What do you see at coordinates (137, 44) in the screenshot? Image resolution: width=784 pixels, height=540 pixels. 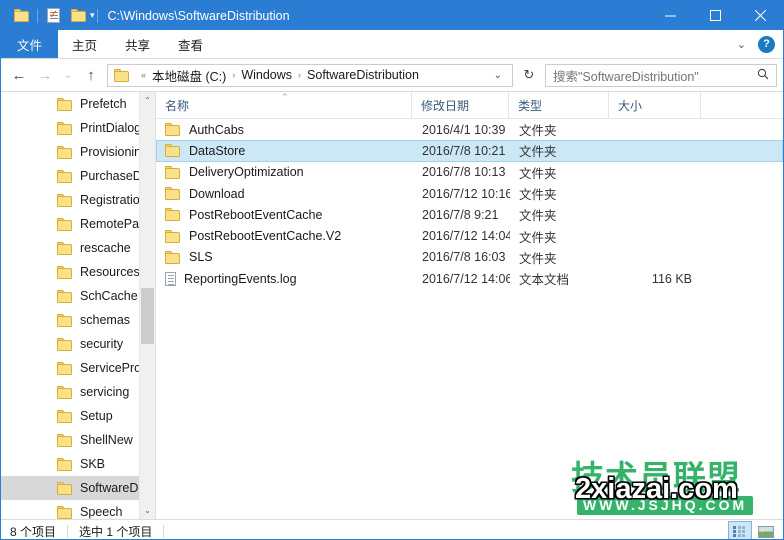 I see `tab-share: 共享` at bounding box center [137, 44].